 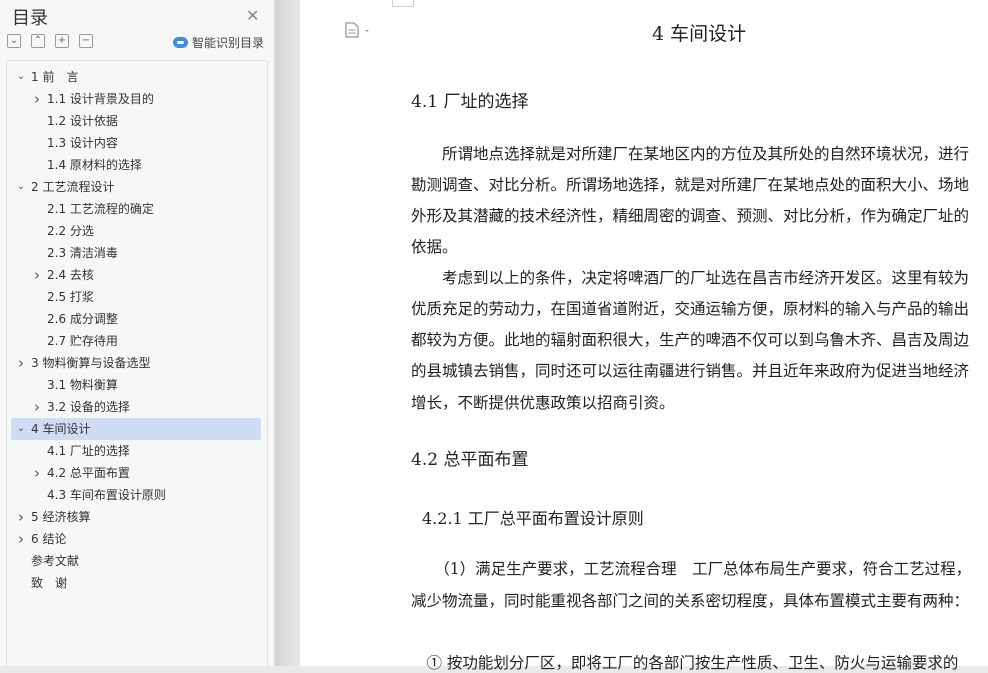 What do you see at coordinates (73, 187) in the screenshot?
I see `toc-item-label: 2 工艺流程设计` at bounding box center [73, 187].